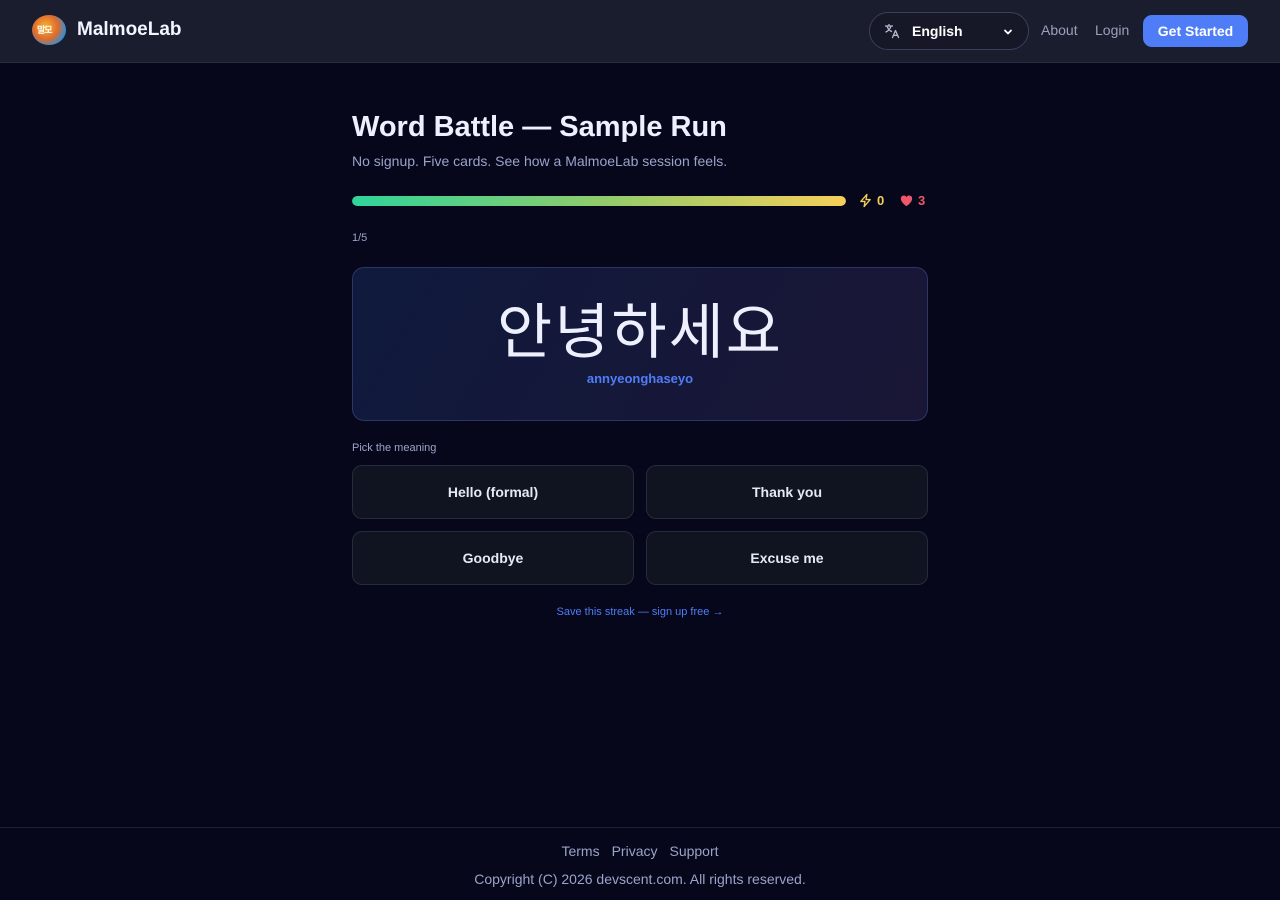  I want to click on malmoelab-logo-icon: 말모, so click(49, 30).